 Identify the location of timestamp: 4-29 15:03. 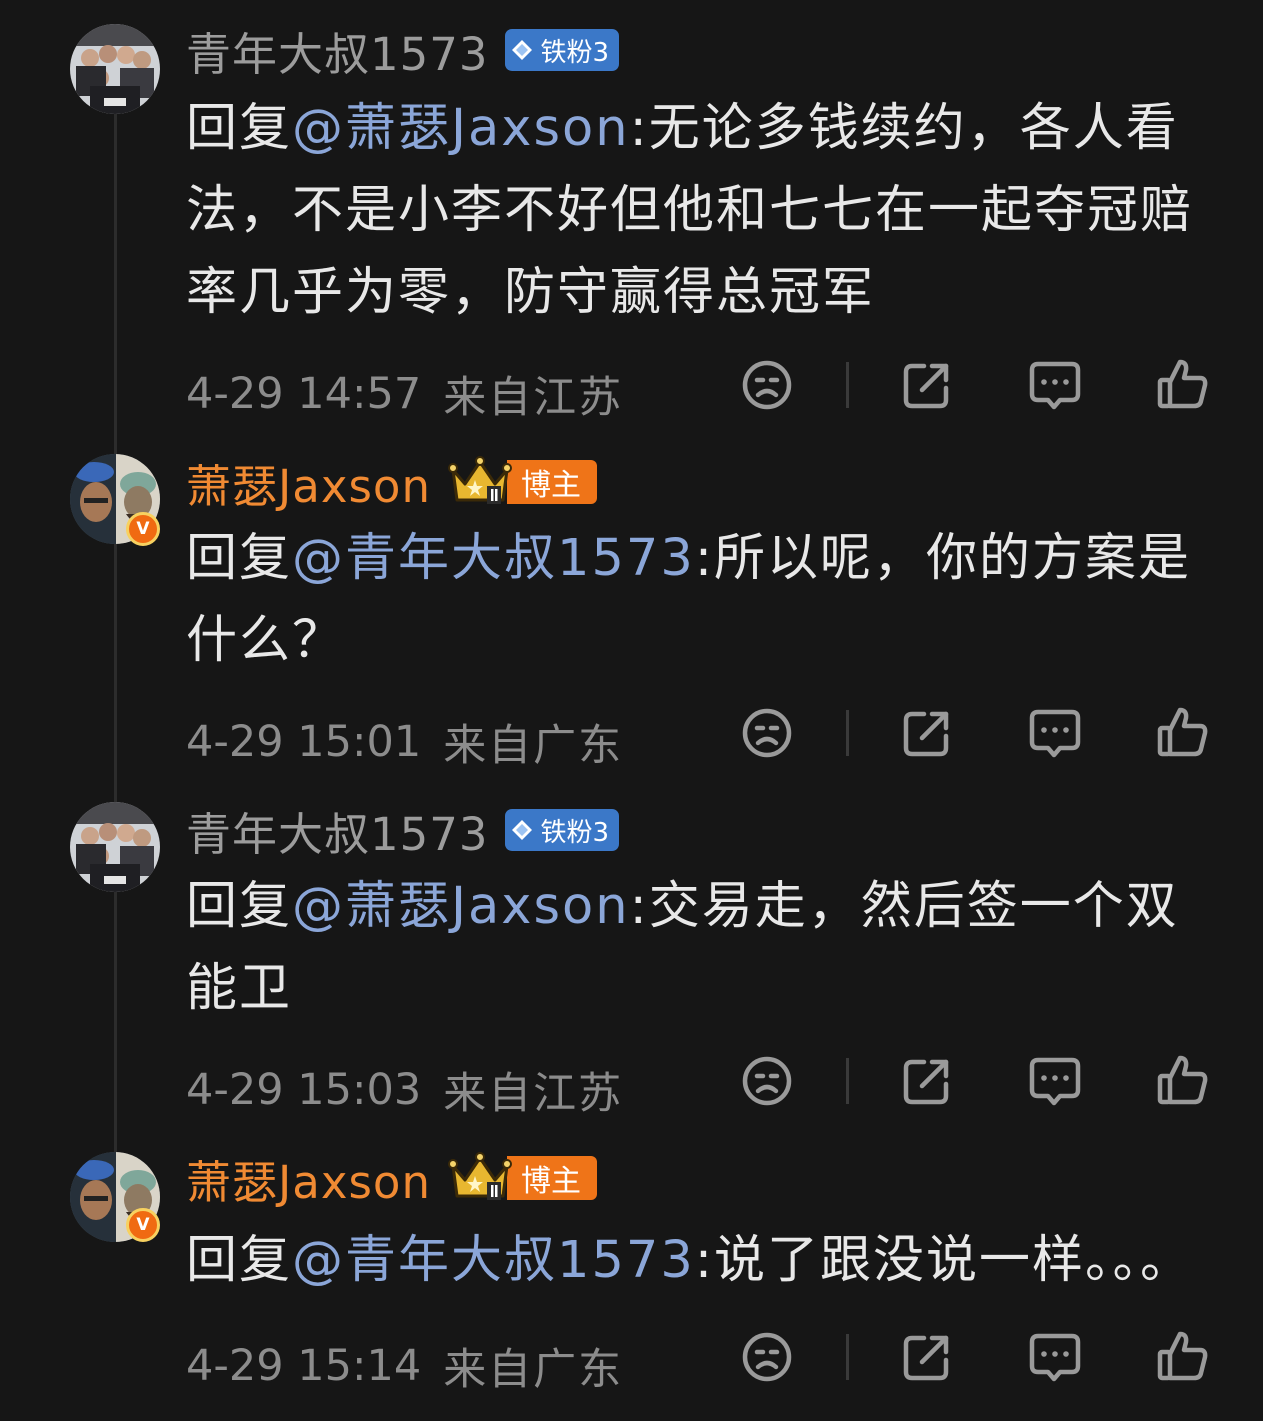
(304, 1090).